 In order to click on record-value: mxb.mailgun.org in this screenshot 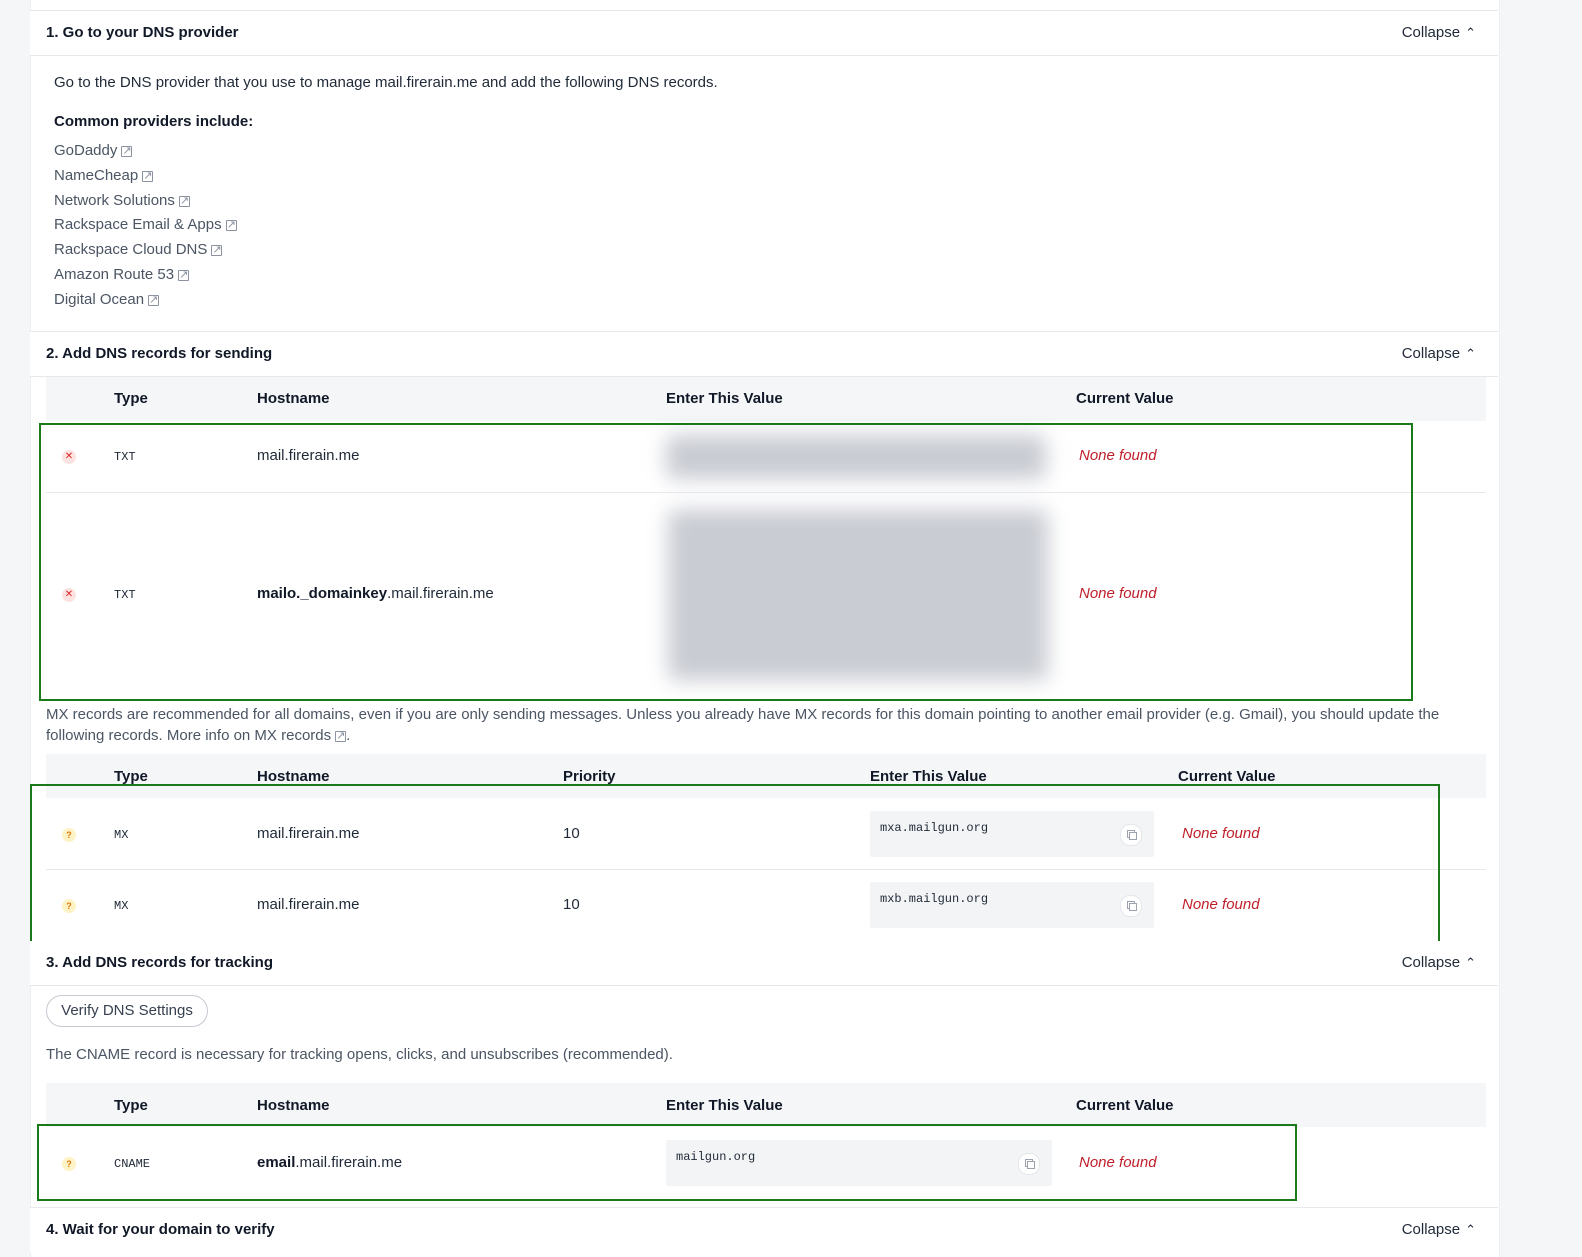, I will do `click(934, 899)`.